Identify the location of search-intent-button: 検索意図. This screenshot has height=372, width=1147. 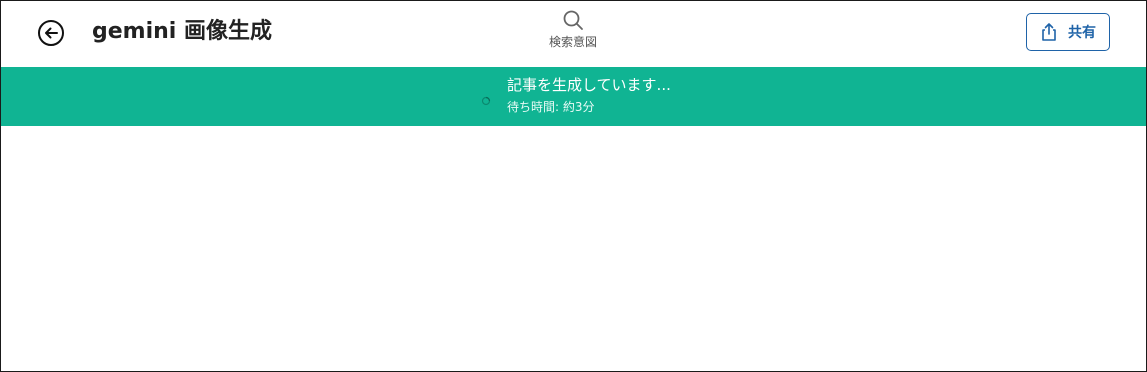
(573, 29).